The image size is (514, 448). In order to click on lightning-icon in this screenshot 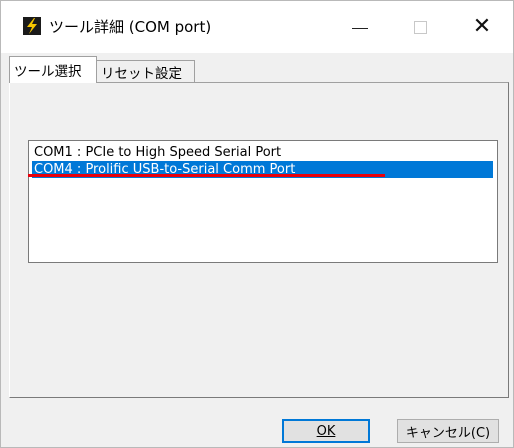, I will do `click(32, 26)`.